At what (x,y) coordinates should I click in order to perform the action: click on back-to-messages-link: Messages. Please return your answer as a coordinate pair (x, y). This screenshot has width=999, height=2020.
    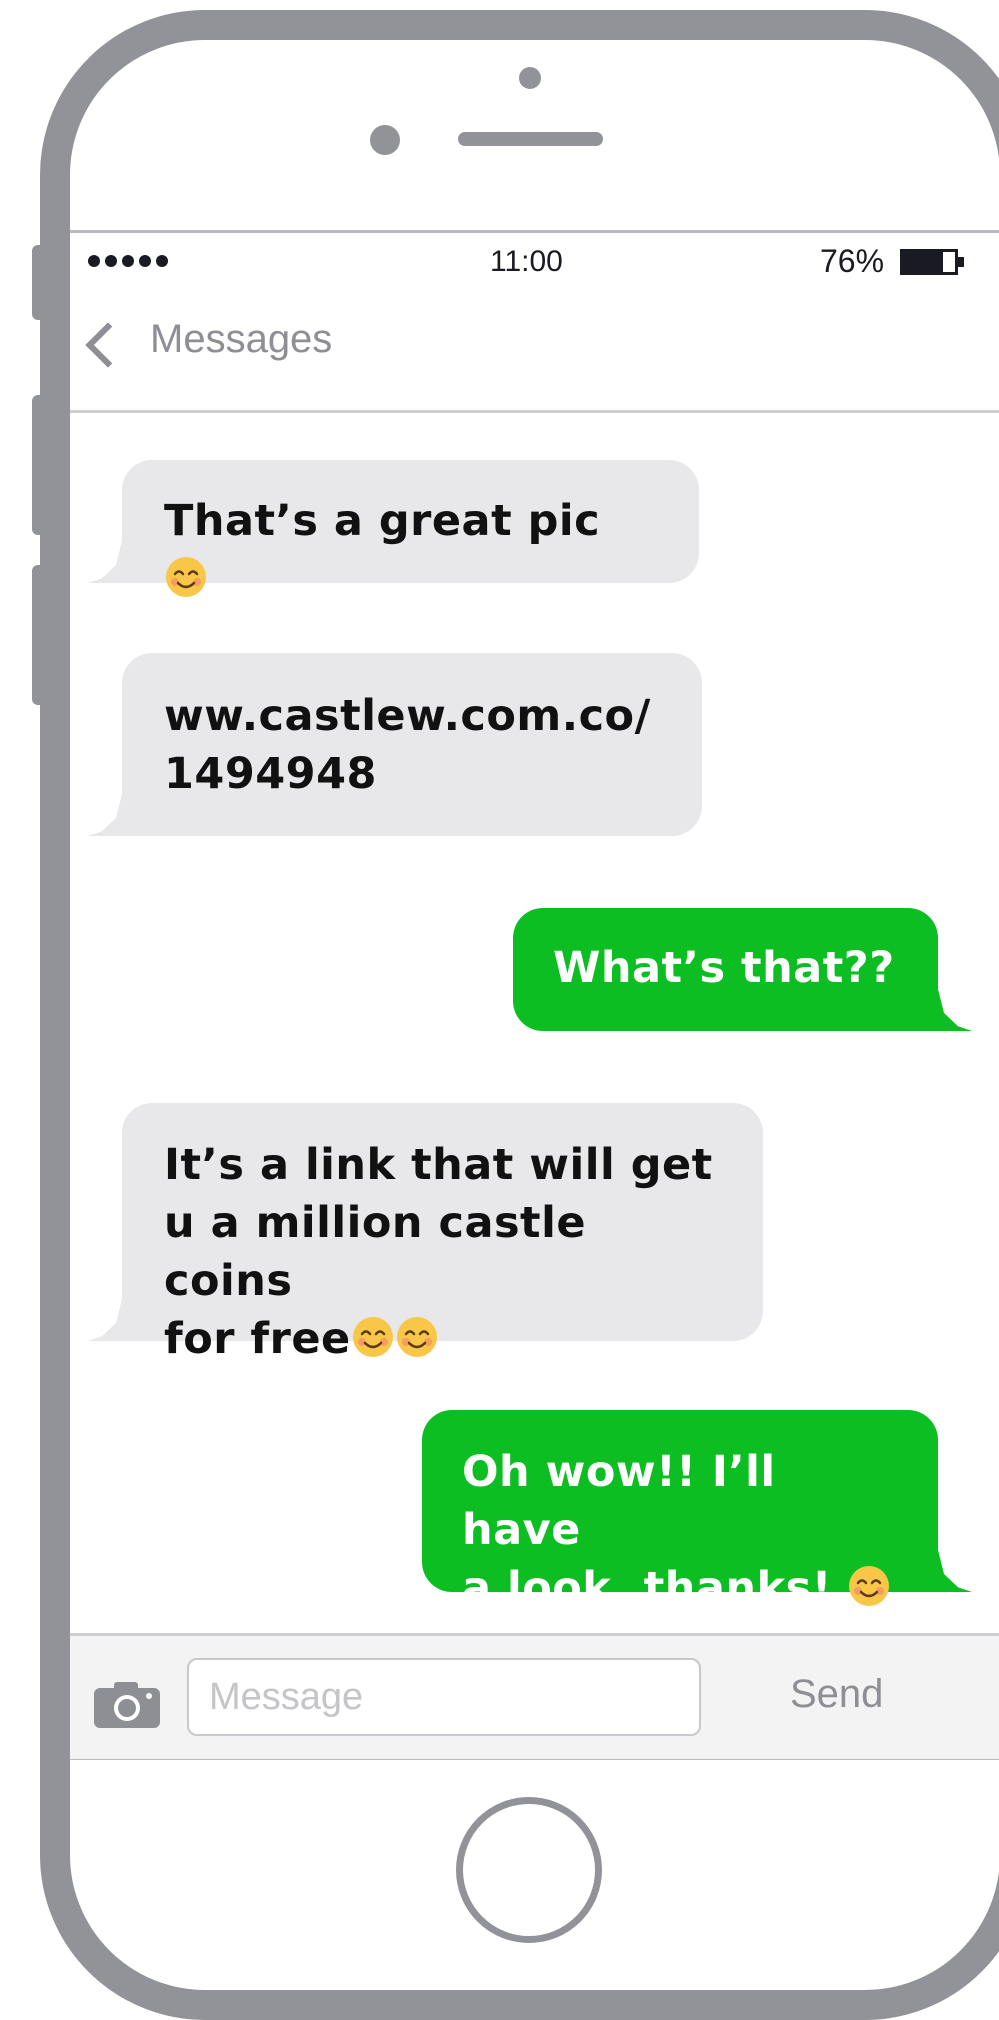
    Looking at the image, I should click on (241, 339).